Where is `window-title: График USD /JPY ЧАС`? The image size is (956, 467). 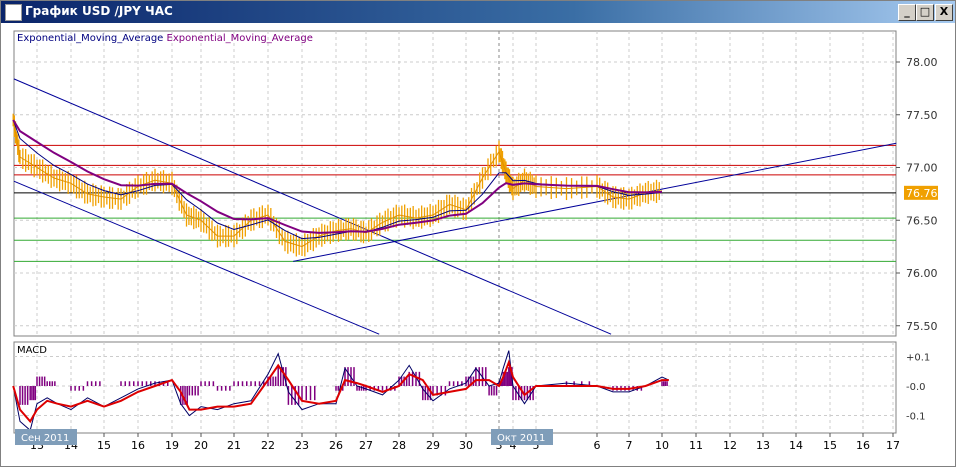
window-title: График USD /JPY ЧАС is located at coordinates (99, 11).